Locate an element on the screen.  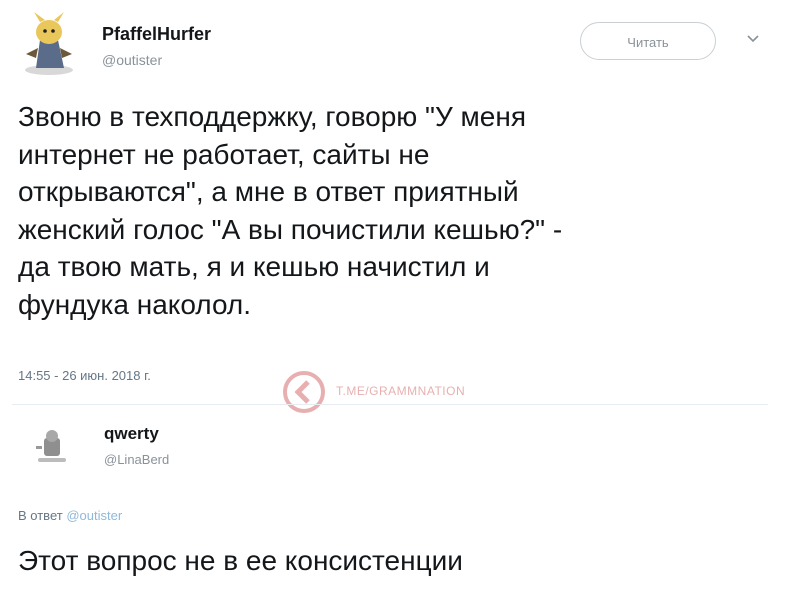
tweet-header: PfaffelHurfer @outister Читать is located at coordinates (400, 43).